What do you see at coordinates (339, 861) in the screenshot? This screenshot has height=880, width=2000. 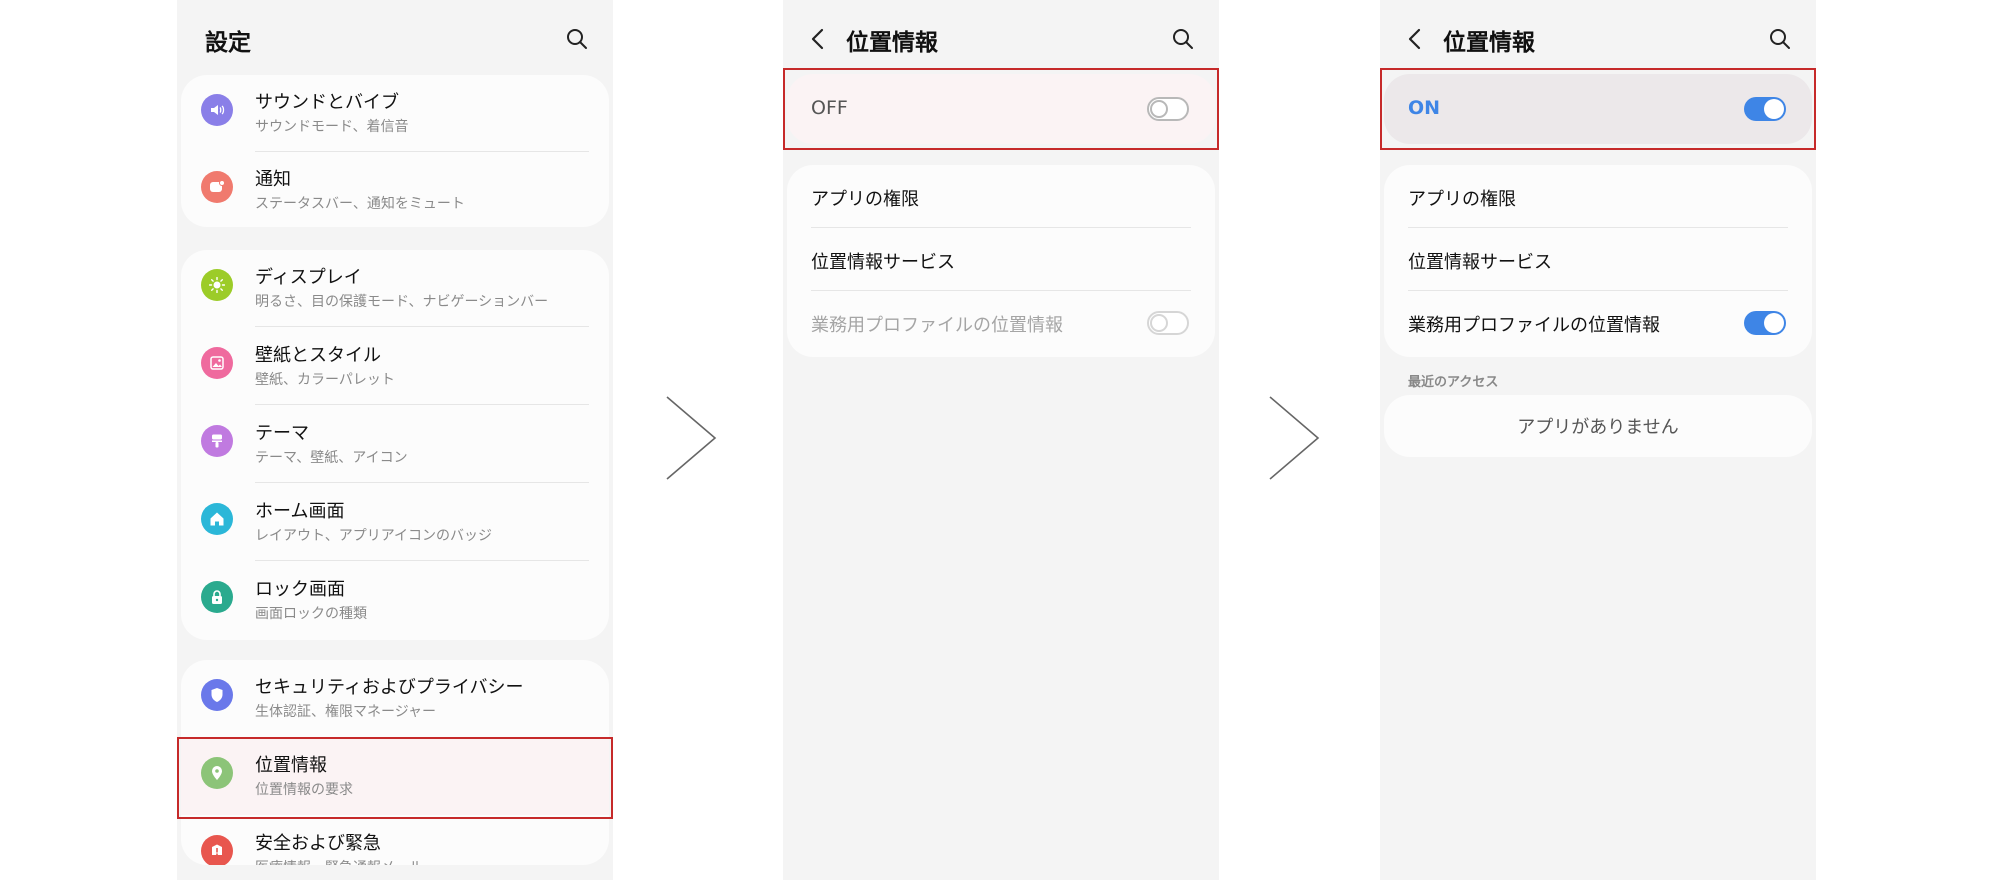 I see `settings-item-subtitle: 医療情報、緊急通報メール` at bounding box center [339, 861].